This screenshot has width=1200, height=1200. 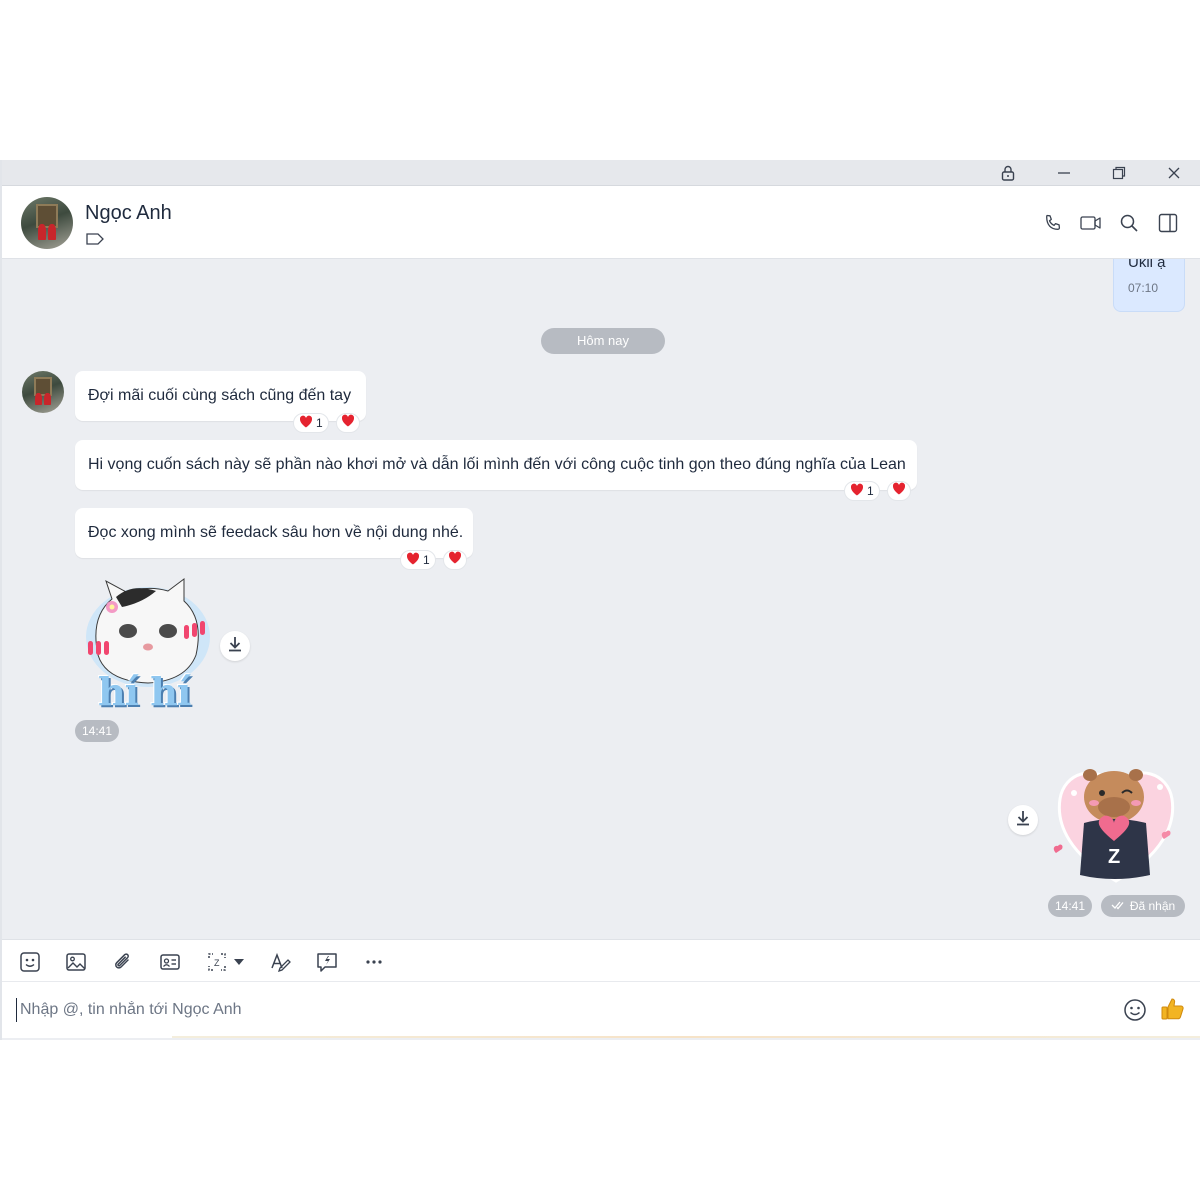 I want to click on thumbs-up-icon, so click(x=1173, y=1009).